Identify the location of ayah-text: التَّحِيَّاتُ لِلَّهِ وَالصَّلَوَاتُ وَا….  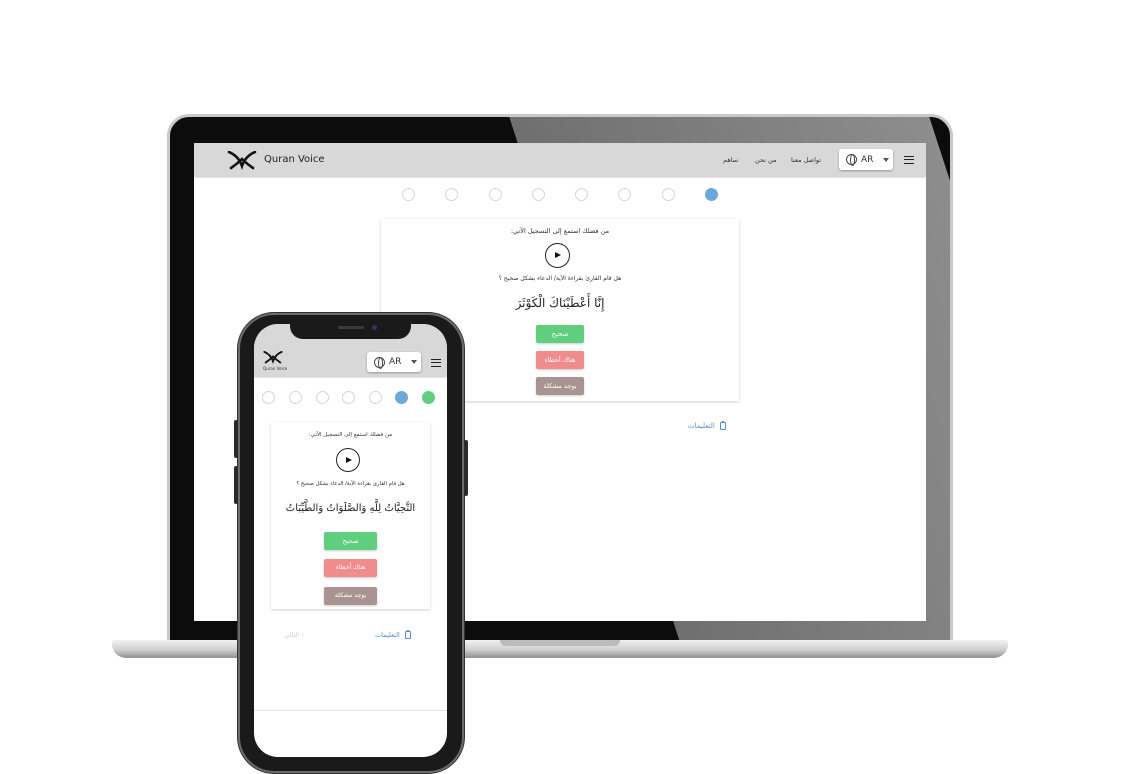
(350, 508).